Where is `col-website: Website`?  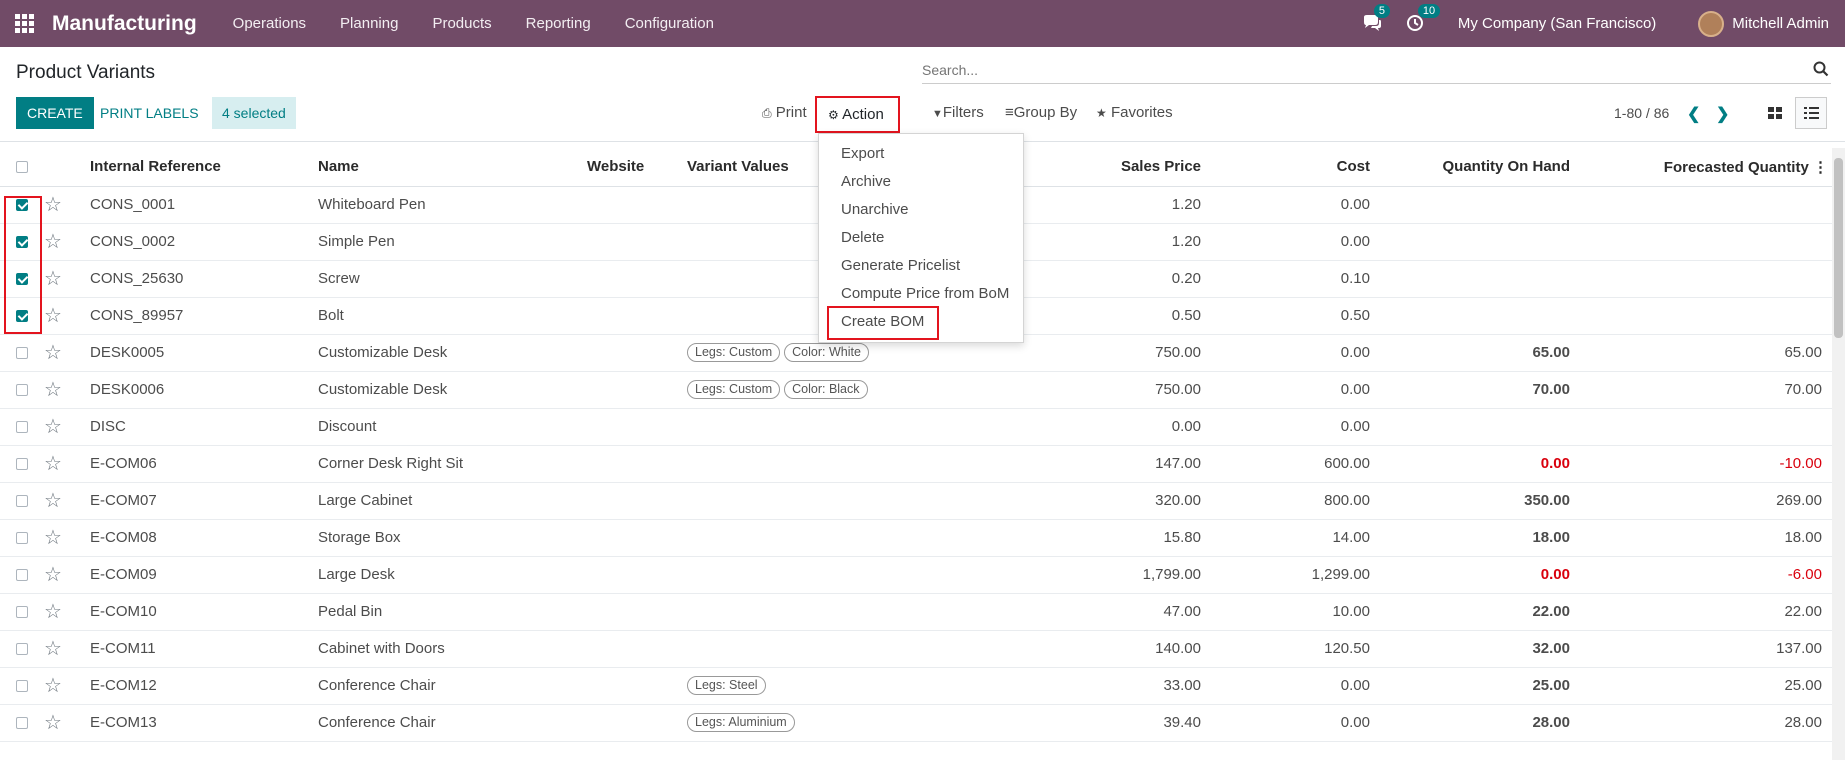
col-website: Website is located at coordinates (637, 167).